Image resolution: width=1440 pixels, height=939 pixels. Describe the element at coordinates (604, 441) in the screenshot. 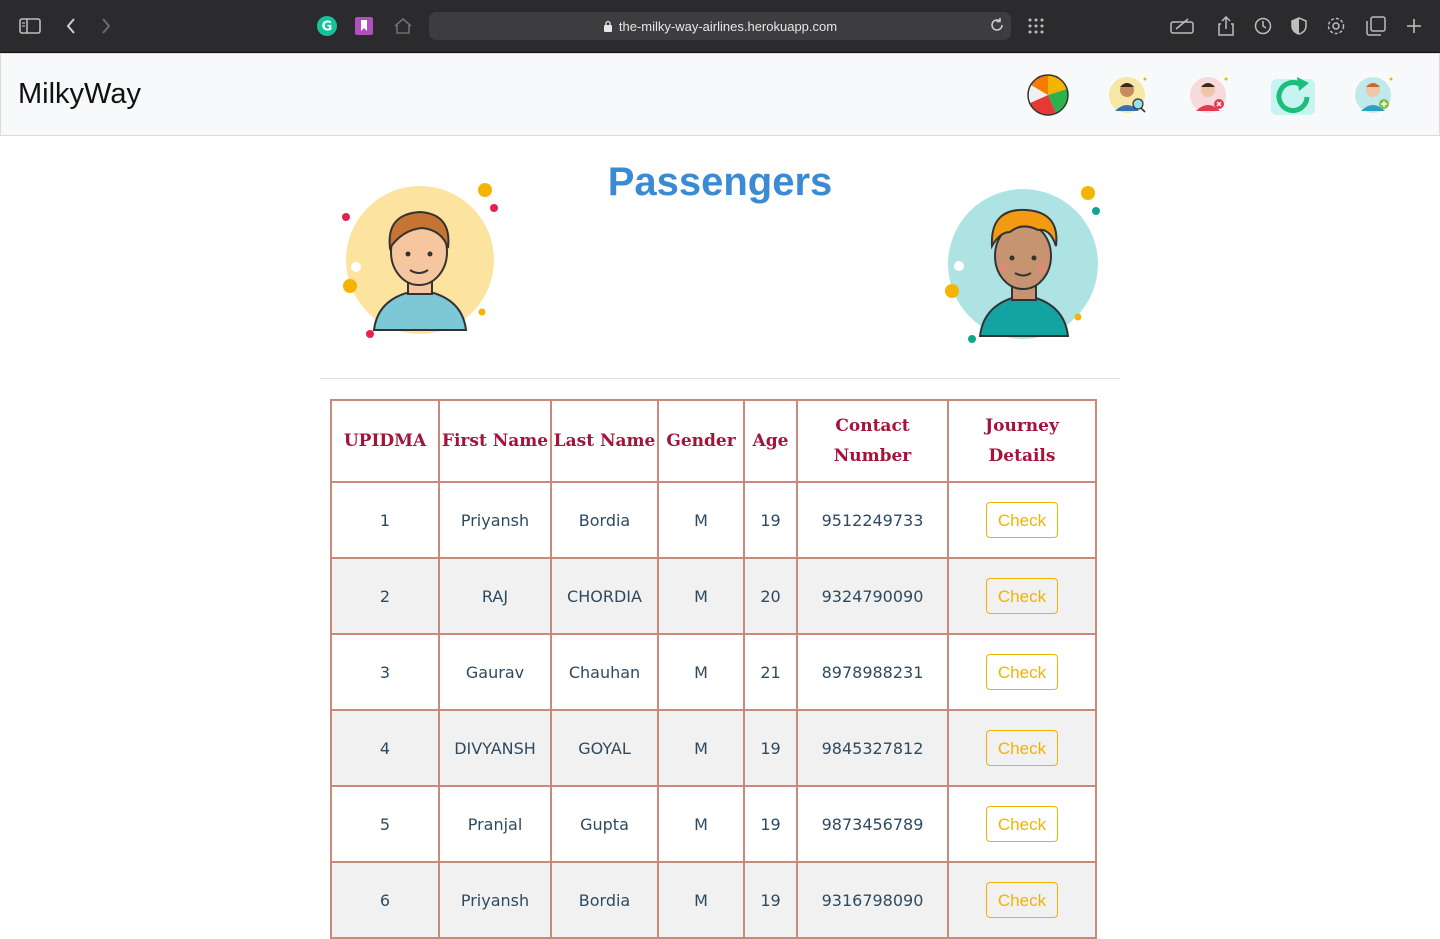

I see `column-header-last-name: Last Name` at that location.